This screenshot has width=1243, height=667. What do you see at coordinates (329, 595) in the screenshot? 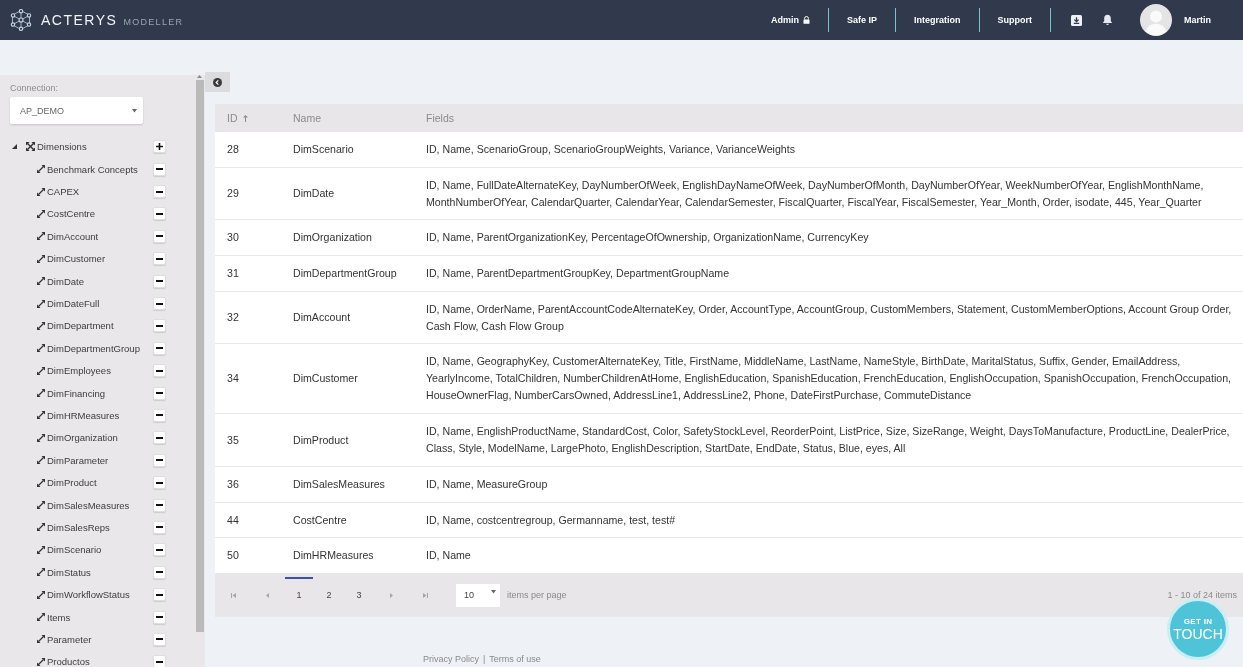
I see `page-button: 2` at bounding box center [329, 595].